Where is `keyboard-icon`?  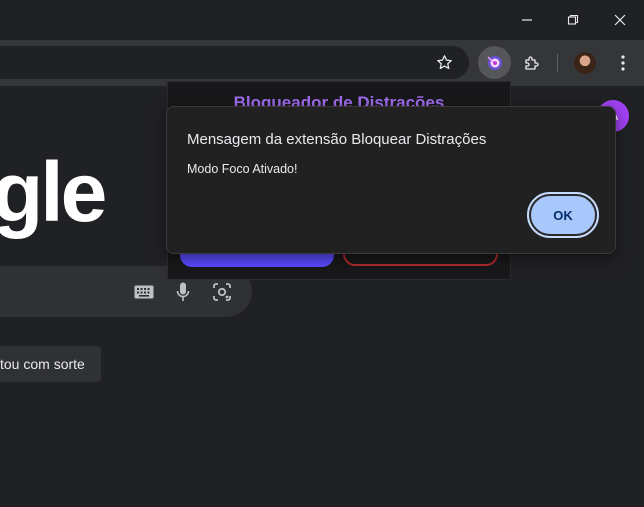
keyboard-icon is located at coordinates (144, 292).